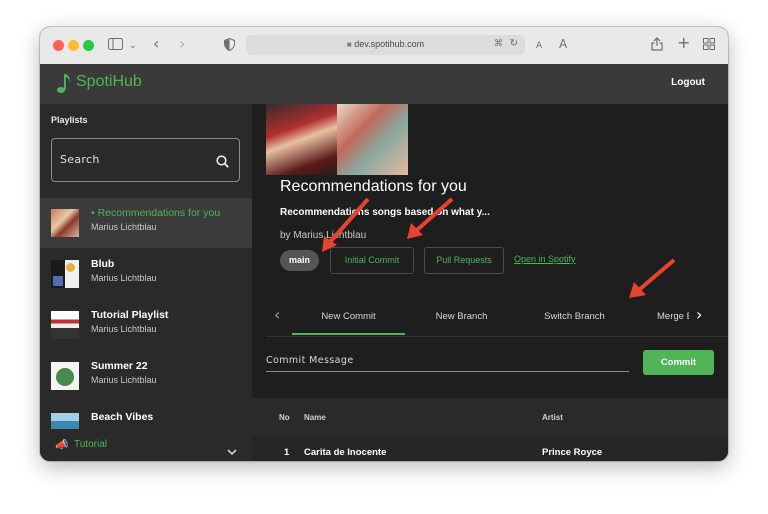 The image size is (768, 514). I want to click on annotation-arrow-branch, so click(346, 224).